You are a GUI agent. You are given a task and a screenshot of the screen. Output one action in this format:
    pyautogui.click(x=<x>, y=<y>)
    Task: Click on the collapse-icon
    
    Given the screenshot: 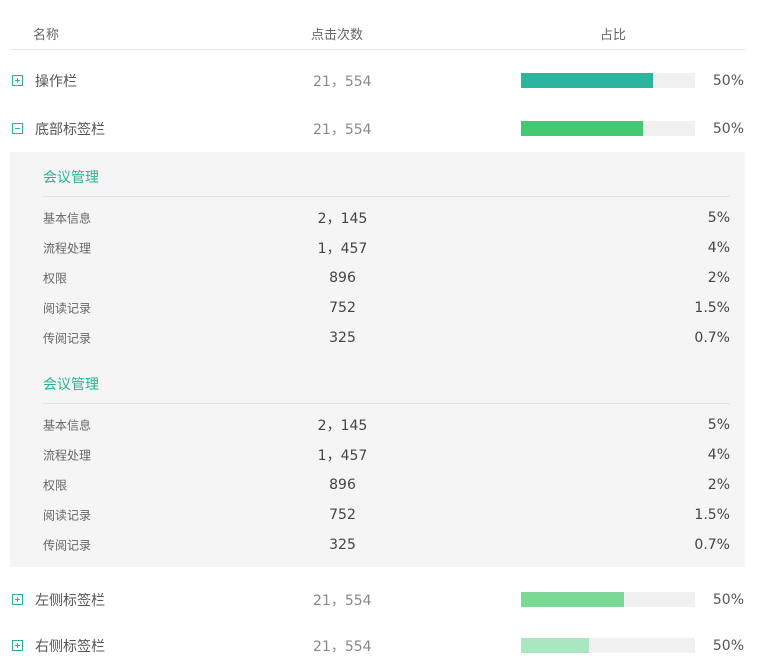 What is the action you would take?
    pyautogui.click(x=17, y=128)
    